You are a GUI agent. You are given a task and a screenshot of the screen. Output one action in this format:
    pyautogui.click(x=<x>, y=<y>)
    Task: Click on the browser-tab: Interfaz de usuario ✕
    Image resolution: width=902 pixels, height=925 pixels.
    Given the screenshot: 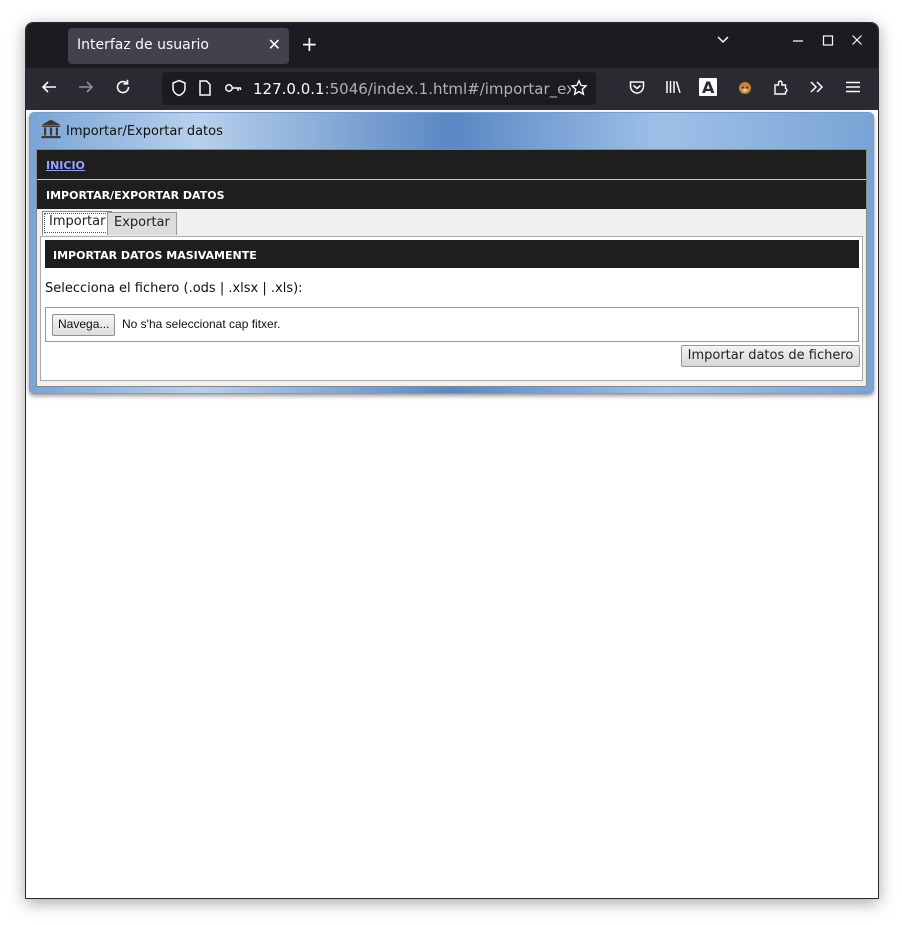 What is the action you would take?
    pyautogui.click(x=178, y=46)
    